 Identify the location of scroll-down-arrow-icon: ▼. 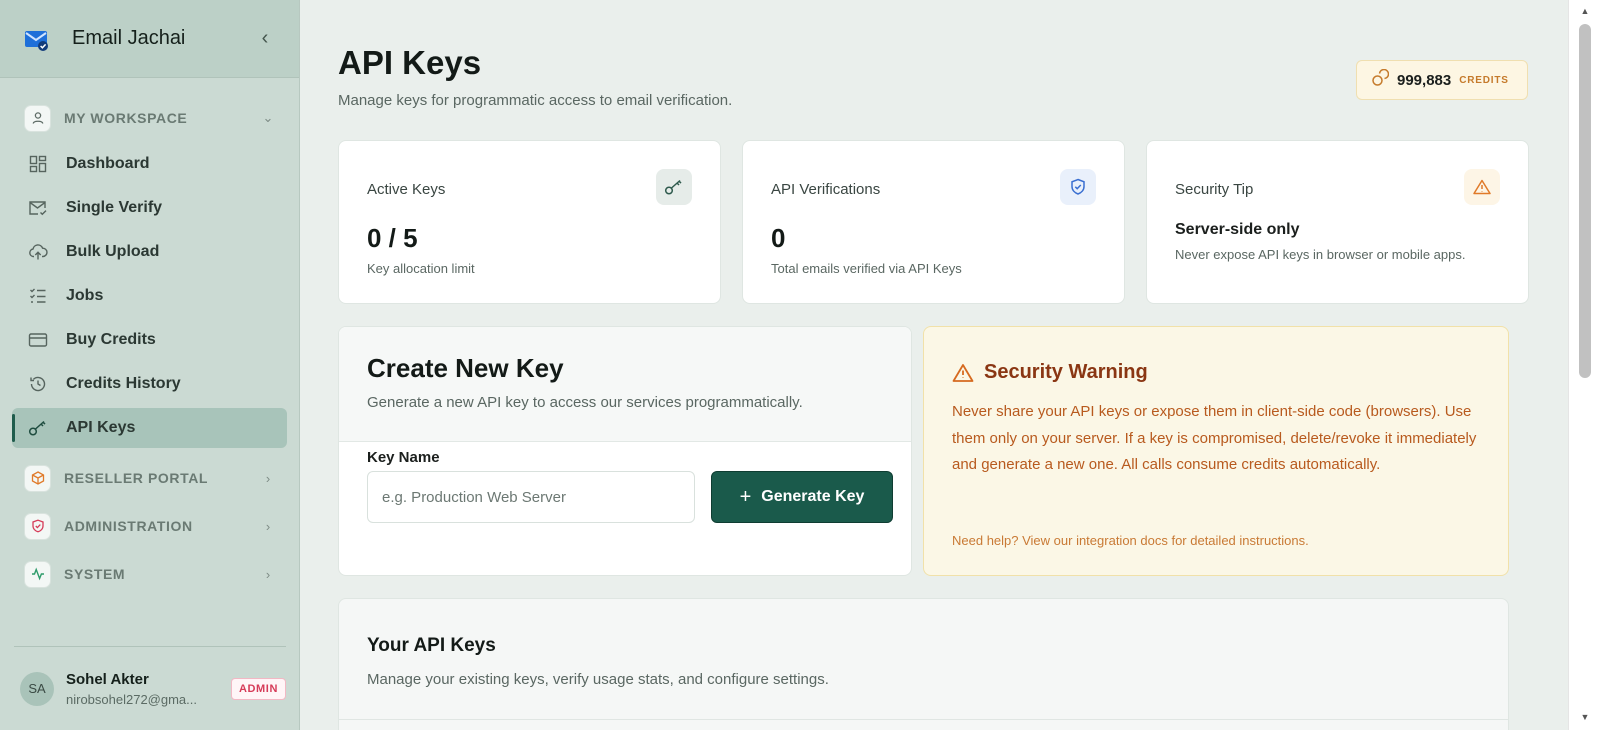
(1584, 717).